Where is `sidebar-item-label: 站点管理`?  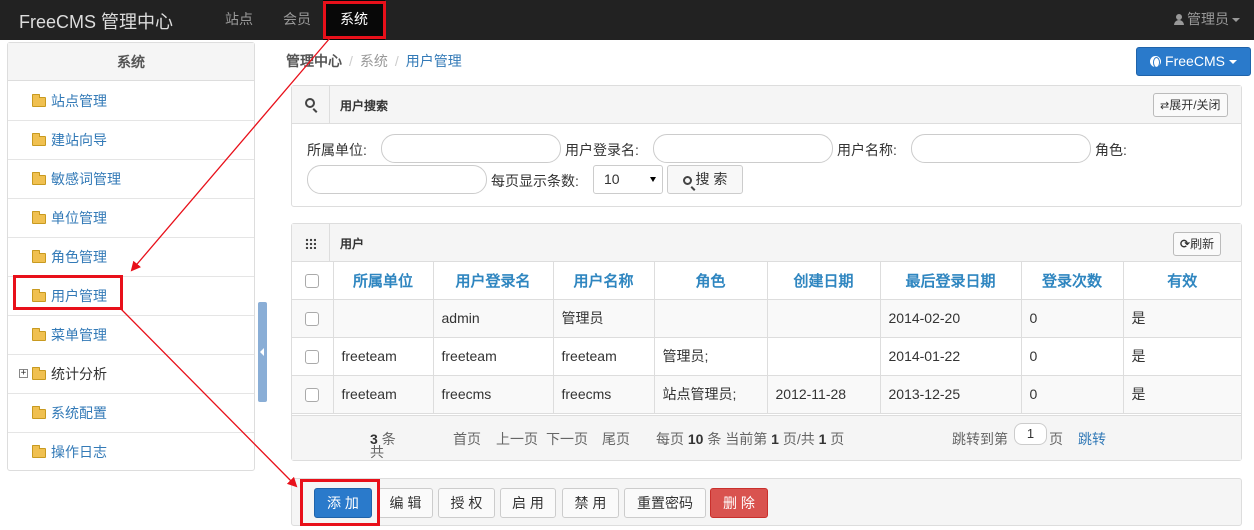 sidebar-item-label: 站点管理 is located at coordinates (79, 101).